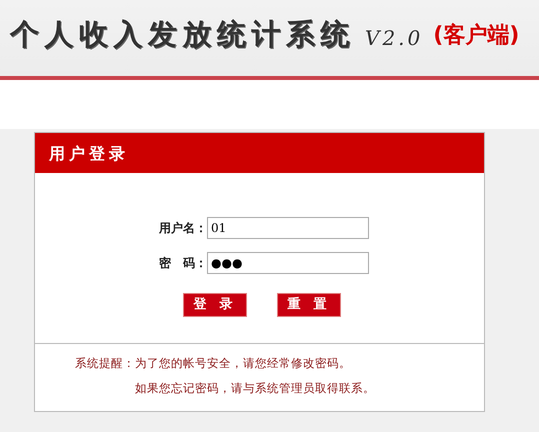 The width and height of the screenshot is (539, 432). I want to click on notice-text: 如果您忘记密码，请与系统管理员取得联系。, so click(255, 389).